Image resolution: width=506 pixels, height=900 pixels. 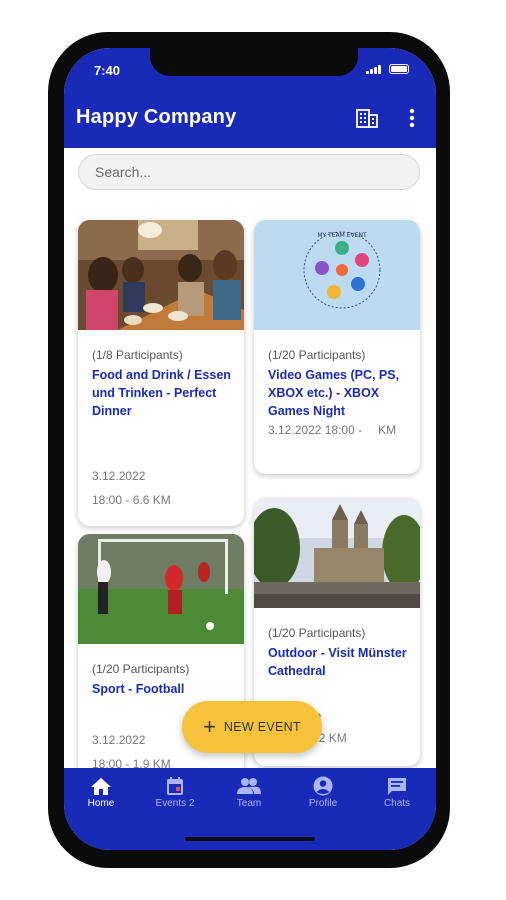 I want to click on group-dinner-photo, so click(x=161, y=275).